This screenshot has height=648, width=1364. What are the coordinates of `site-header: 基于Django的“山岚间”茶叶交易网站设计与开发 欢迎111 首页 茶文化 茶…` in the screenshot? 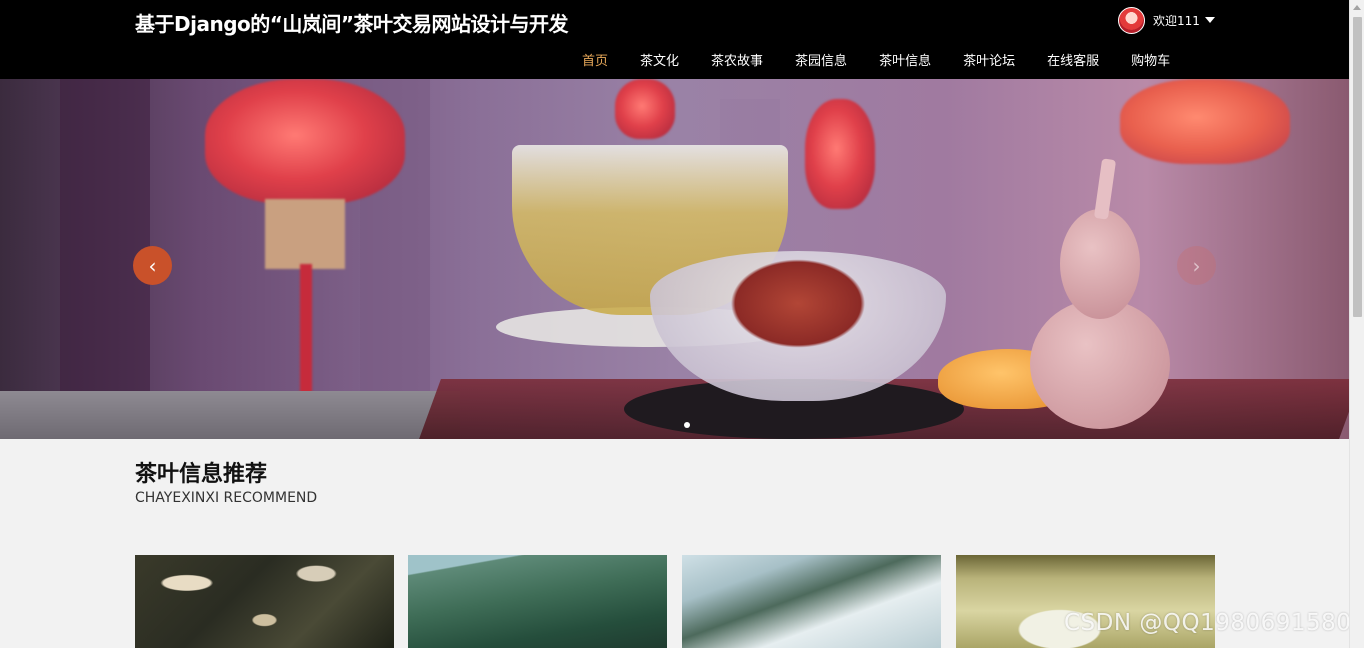 It's located at (674, 39).